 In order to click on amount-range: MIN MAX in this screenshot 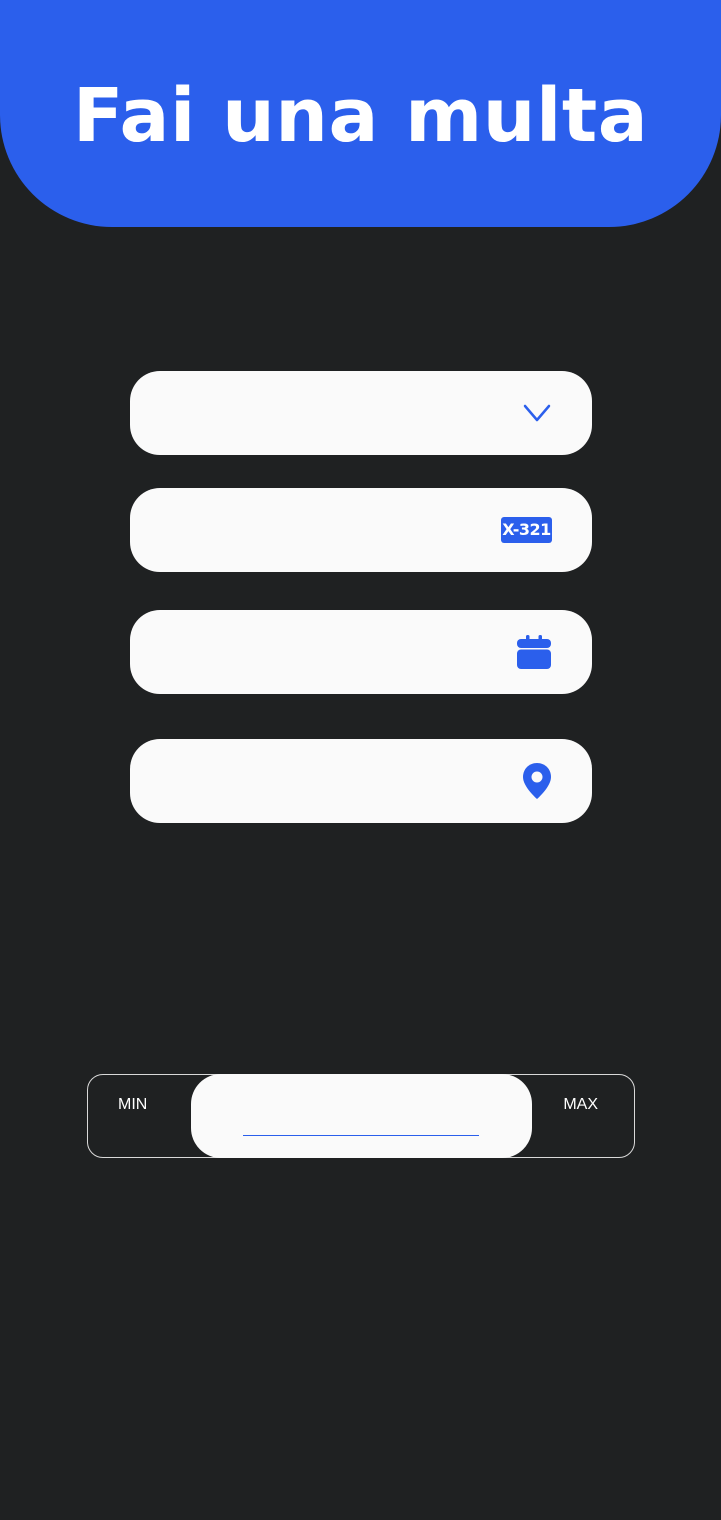, I will do `click(361, 1116)`.